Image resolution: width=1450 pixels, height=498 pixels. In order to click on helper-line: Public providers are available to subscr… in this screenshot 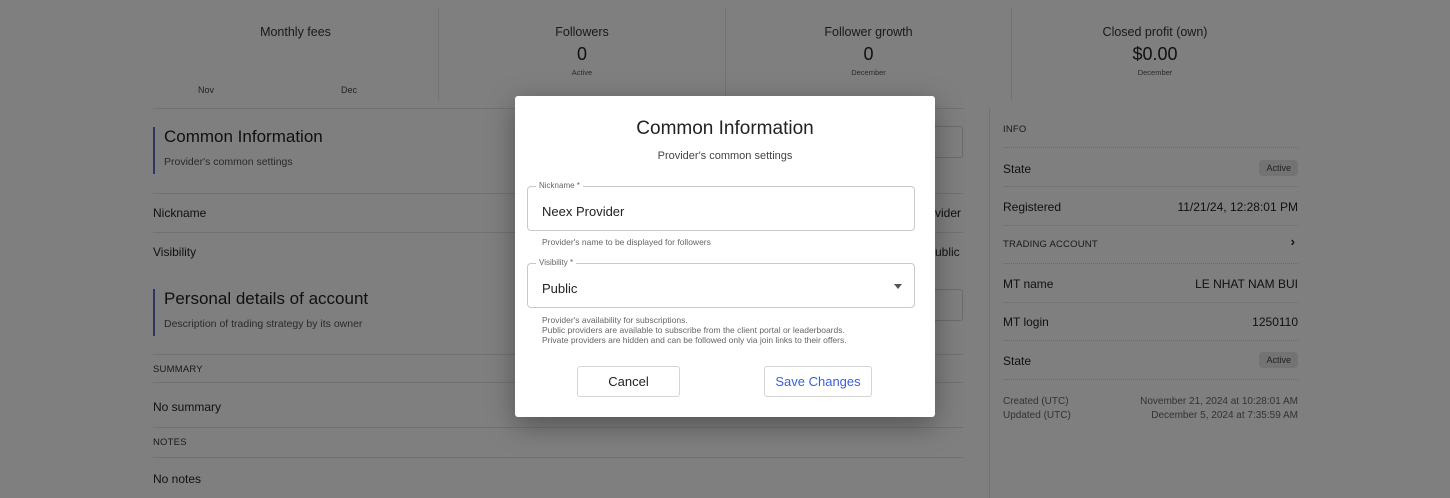, I will do `click(693, 330)`.